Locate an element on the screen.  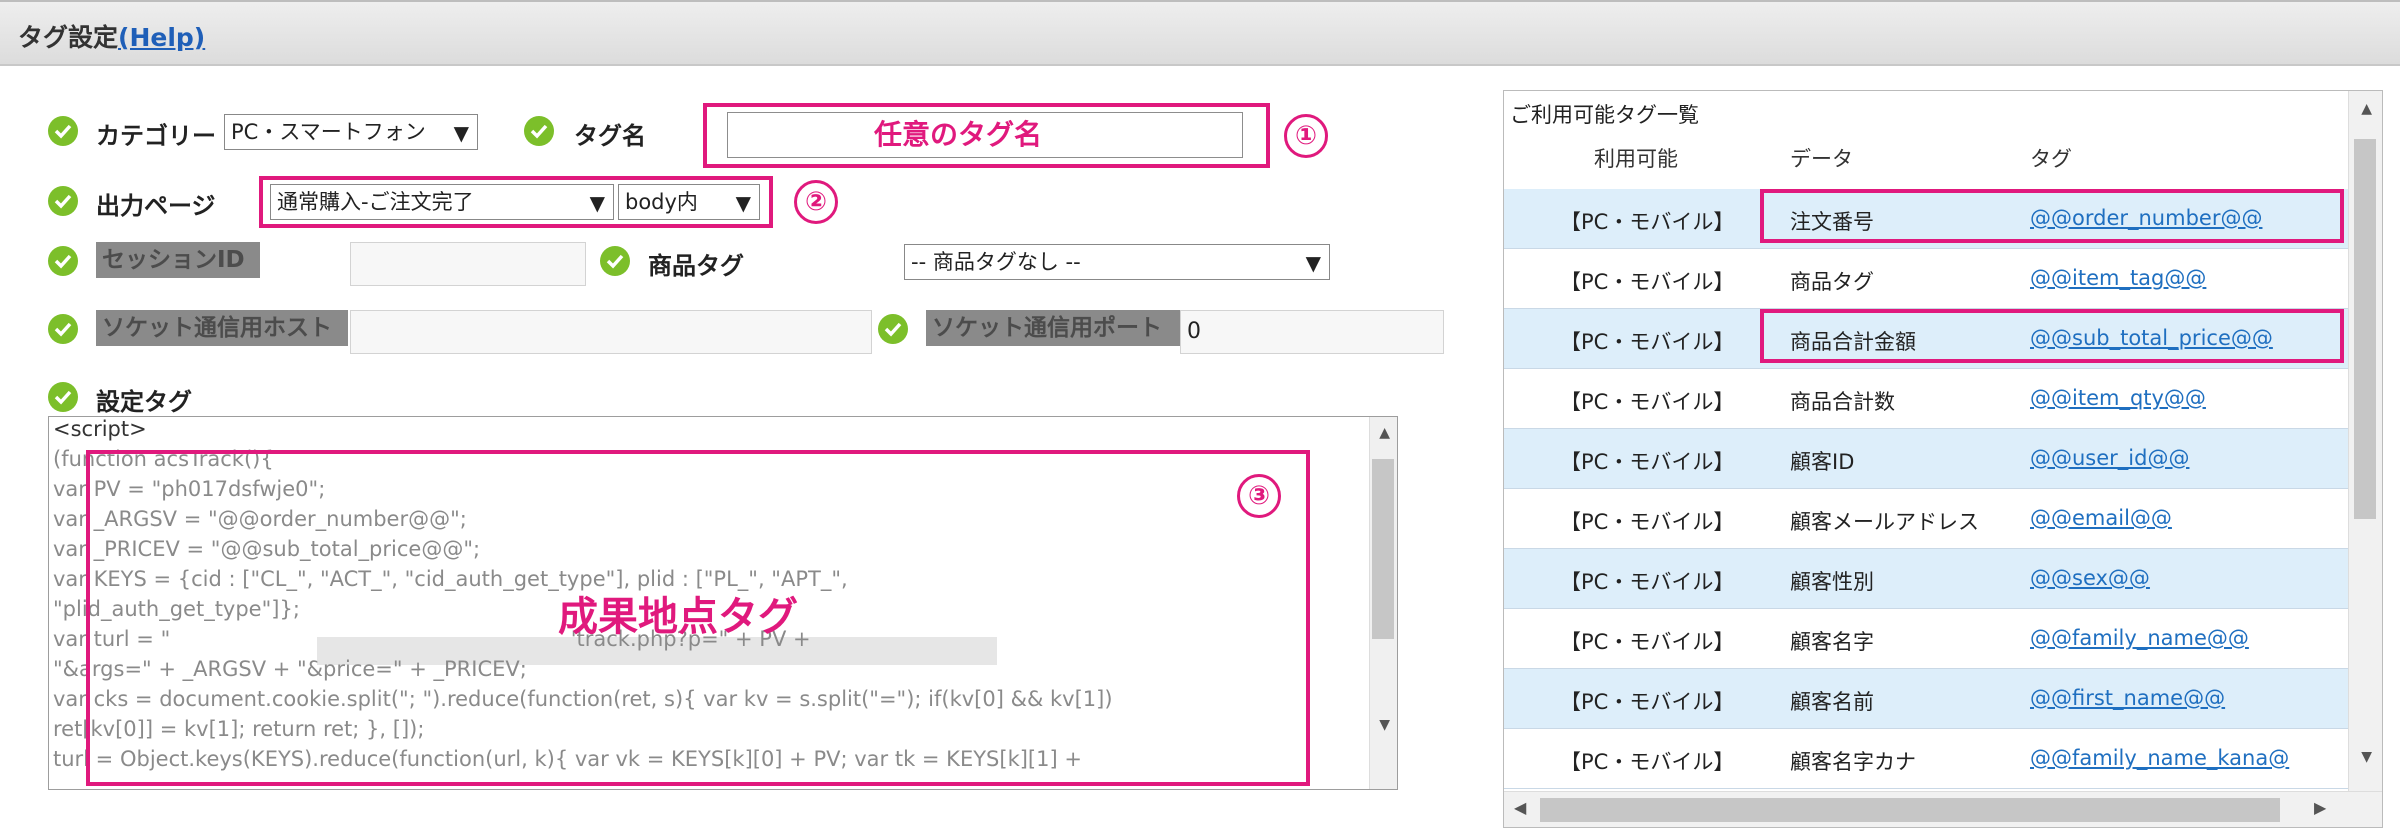
category-select-value: PC・スマートフォン is located at coordinates (328, 132).